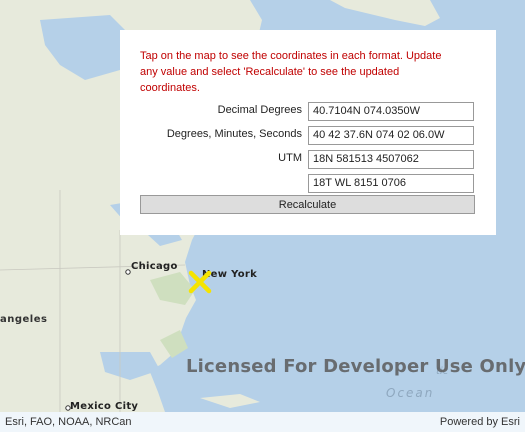 The width and height of the screenshot is (525, 432). Describe the element at coordinates (391, 159) in the screenshot. I see `utm-input: 18N 581513 4507062` at that location.